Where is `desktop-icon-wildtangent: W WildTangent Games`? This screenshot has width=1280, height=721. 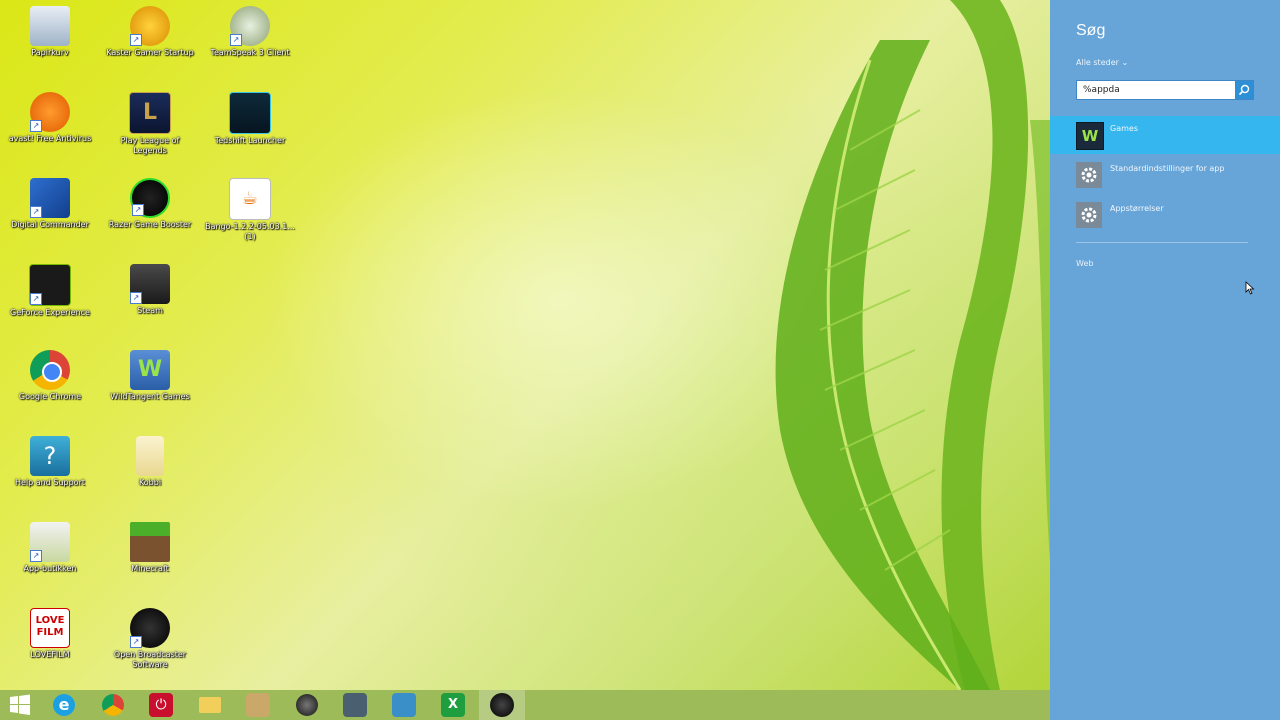 desktop-icon-wildtangent: W WildTangent Games is located at coordinates (150, 373).